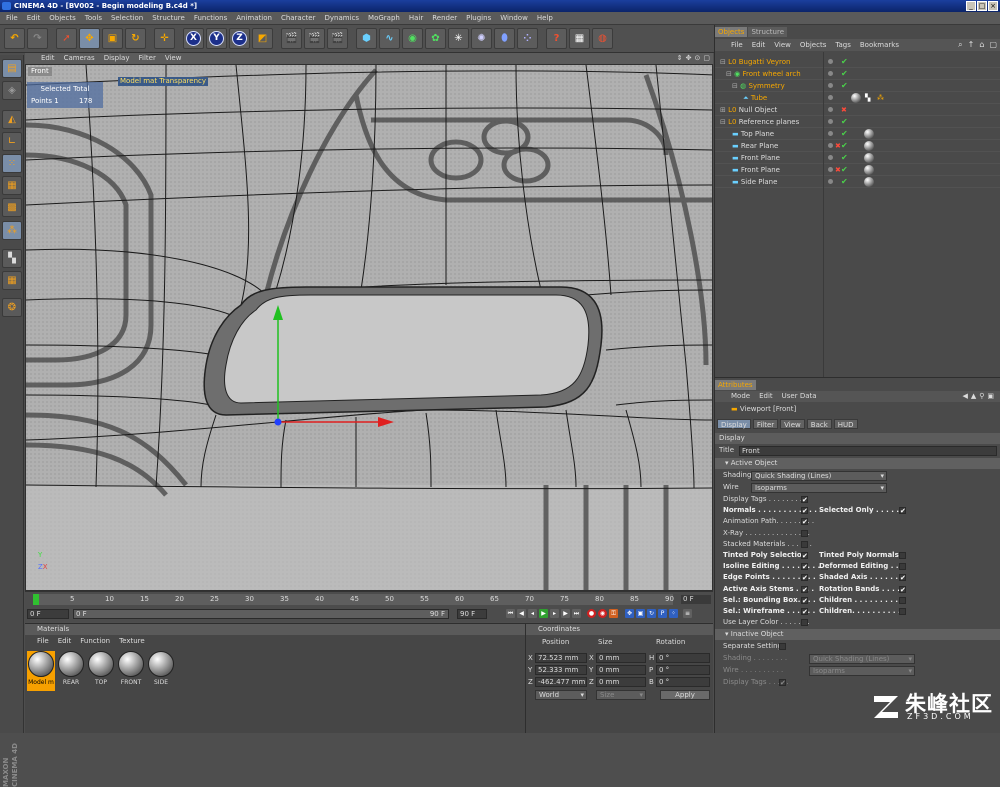 Image resolution: width=1000 pixels, height=787 pixels. What do you see at coordinates (804, 533) in the screenshot?
I see `option-checkbox` at bounding box center [804, 533].